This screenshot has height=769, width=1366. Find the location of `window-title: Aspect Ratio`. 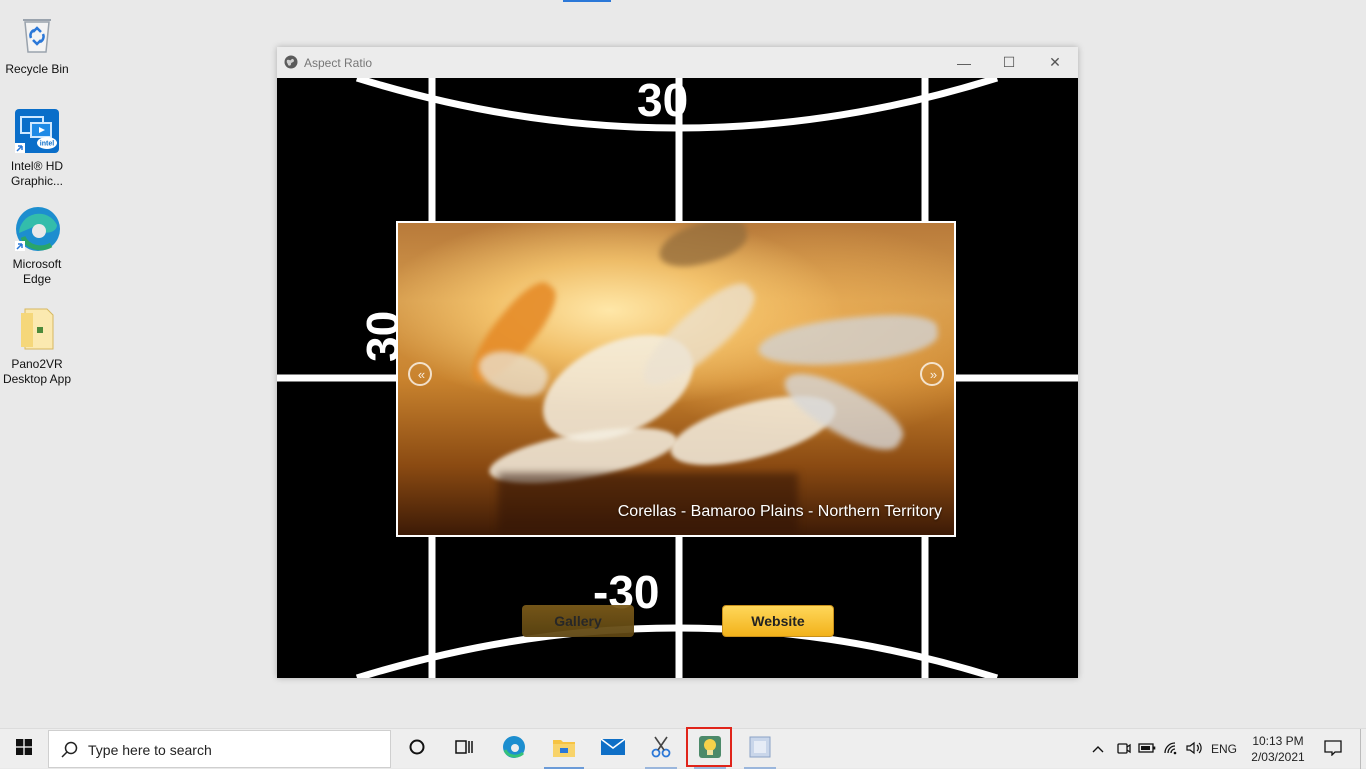

window-title: Aspect Ratio is located at coordinates (338, 63).